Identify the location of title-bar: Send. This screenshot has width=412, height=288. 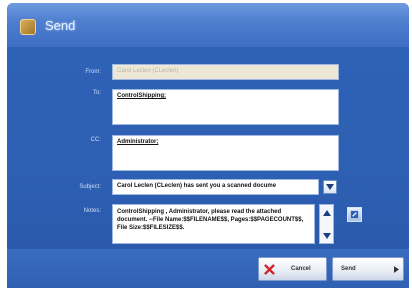
(208, 25).